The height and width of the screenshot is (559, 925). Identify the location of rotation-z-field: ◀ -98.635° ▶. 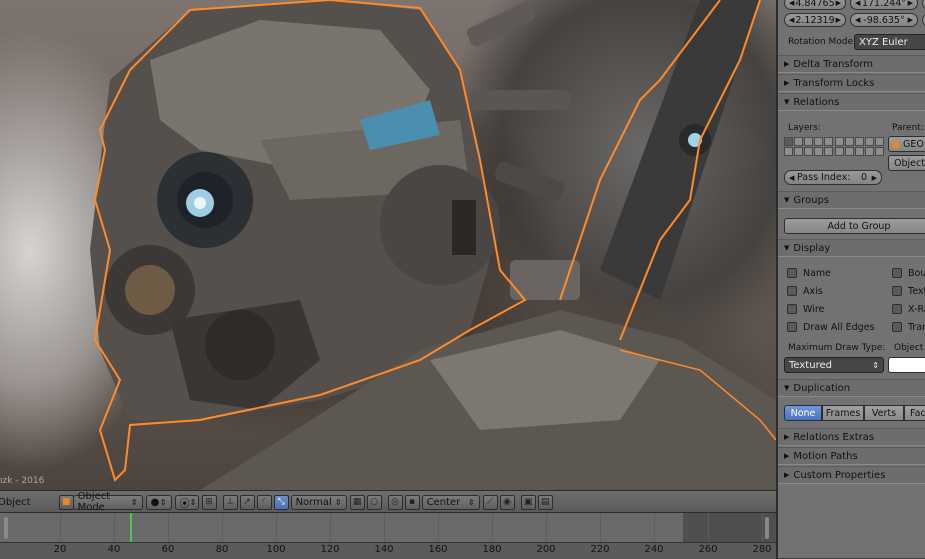
(884, 20).